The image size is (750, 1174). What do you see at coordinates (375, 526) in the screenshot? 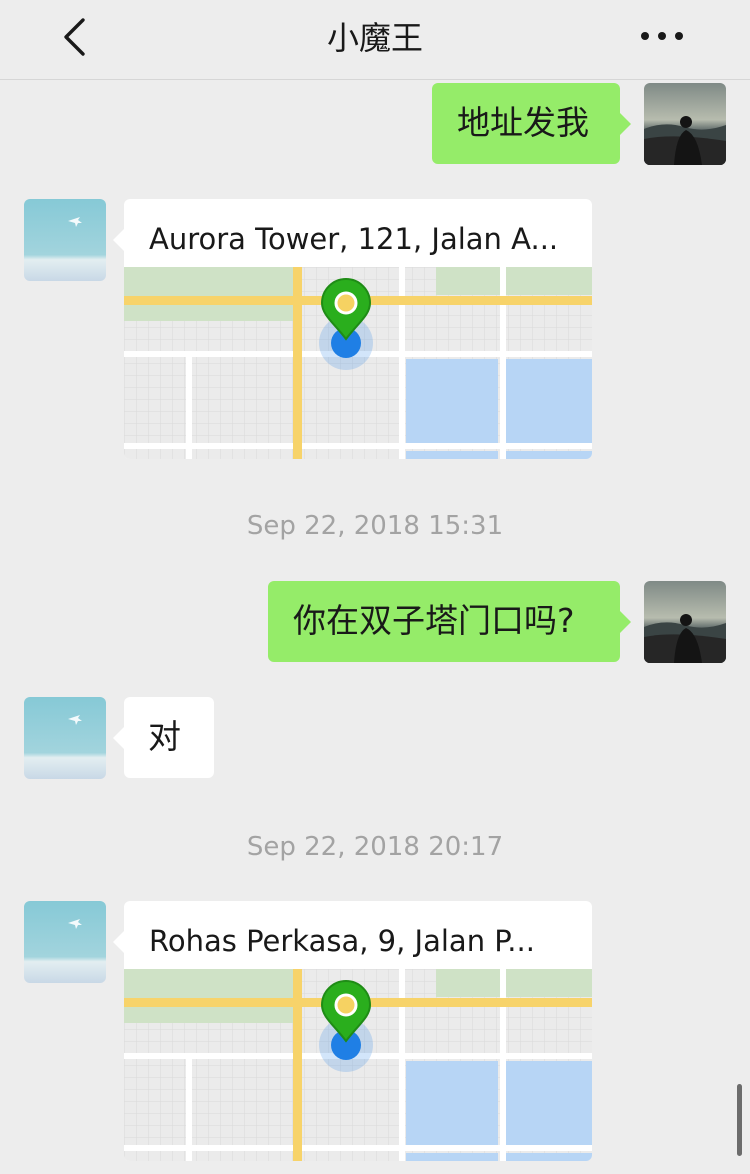
I see `message-timestamp: Sep 22, 2018 15:31` at bounding box center [375, 526].